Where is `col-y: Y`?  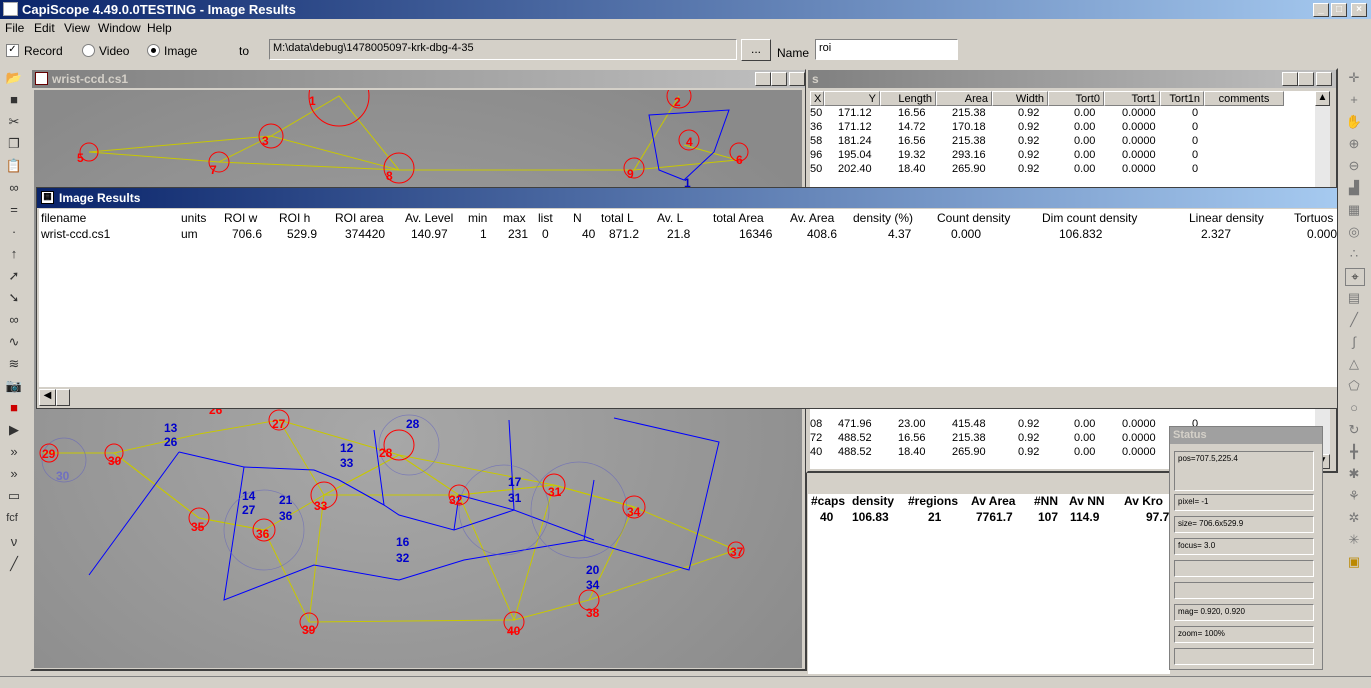 col-y: Y is located at coordinates (852, 98).